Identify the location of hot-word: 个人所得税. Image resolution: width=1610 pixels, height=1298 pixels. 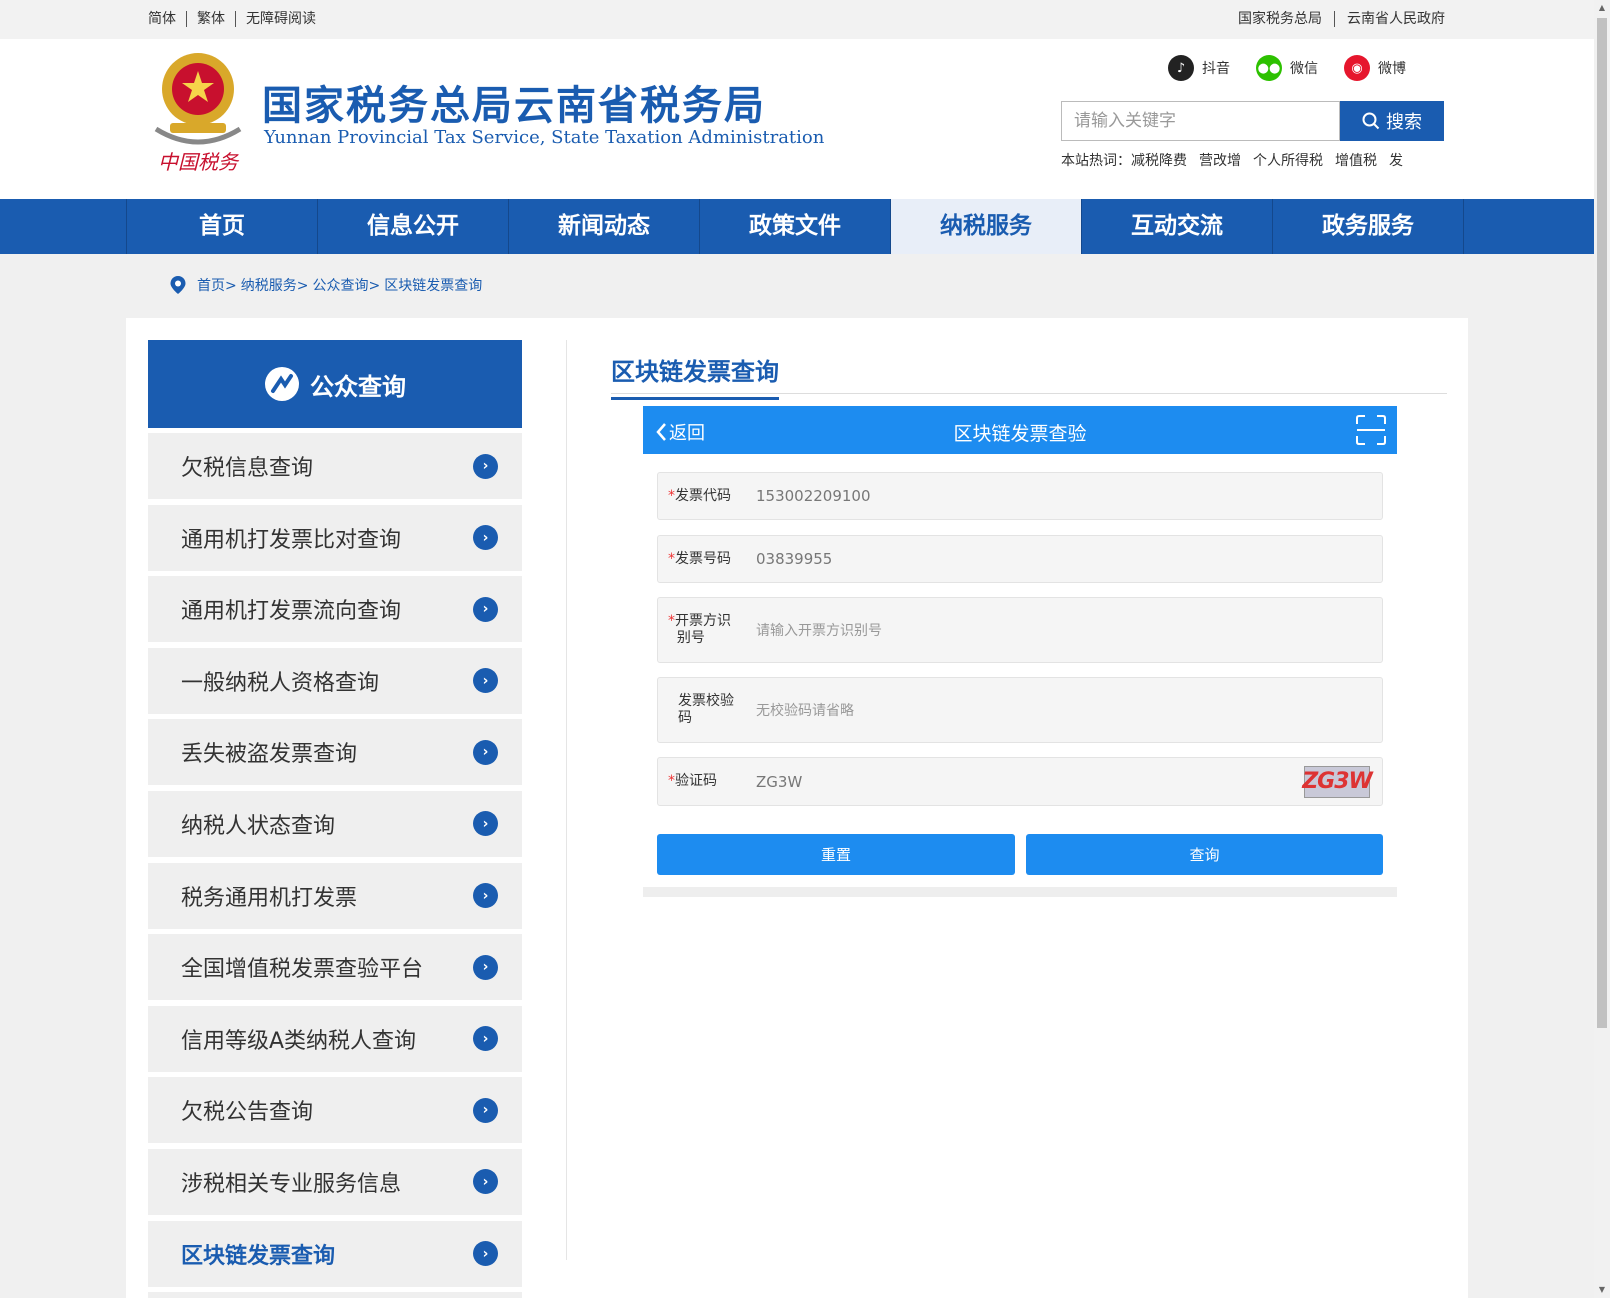
(1288, 160).